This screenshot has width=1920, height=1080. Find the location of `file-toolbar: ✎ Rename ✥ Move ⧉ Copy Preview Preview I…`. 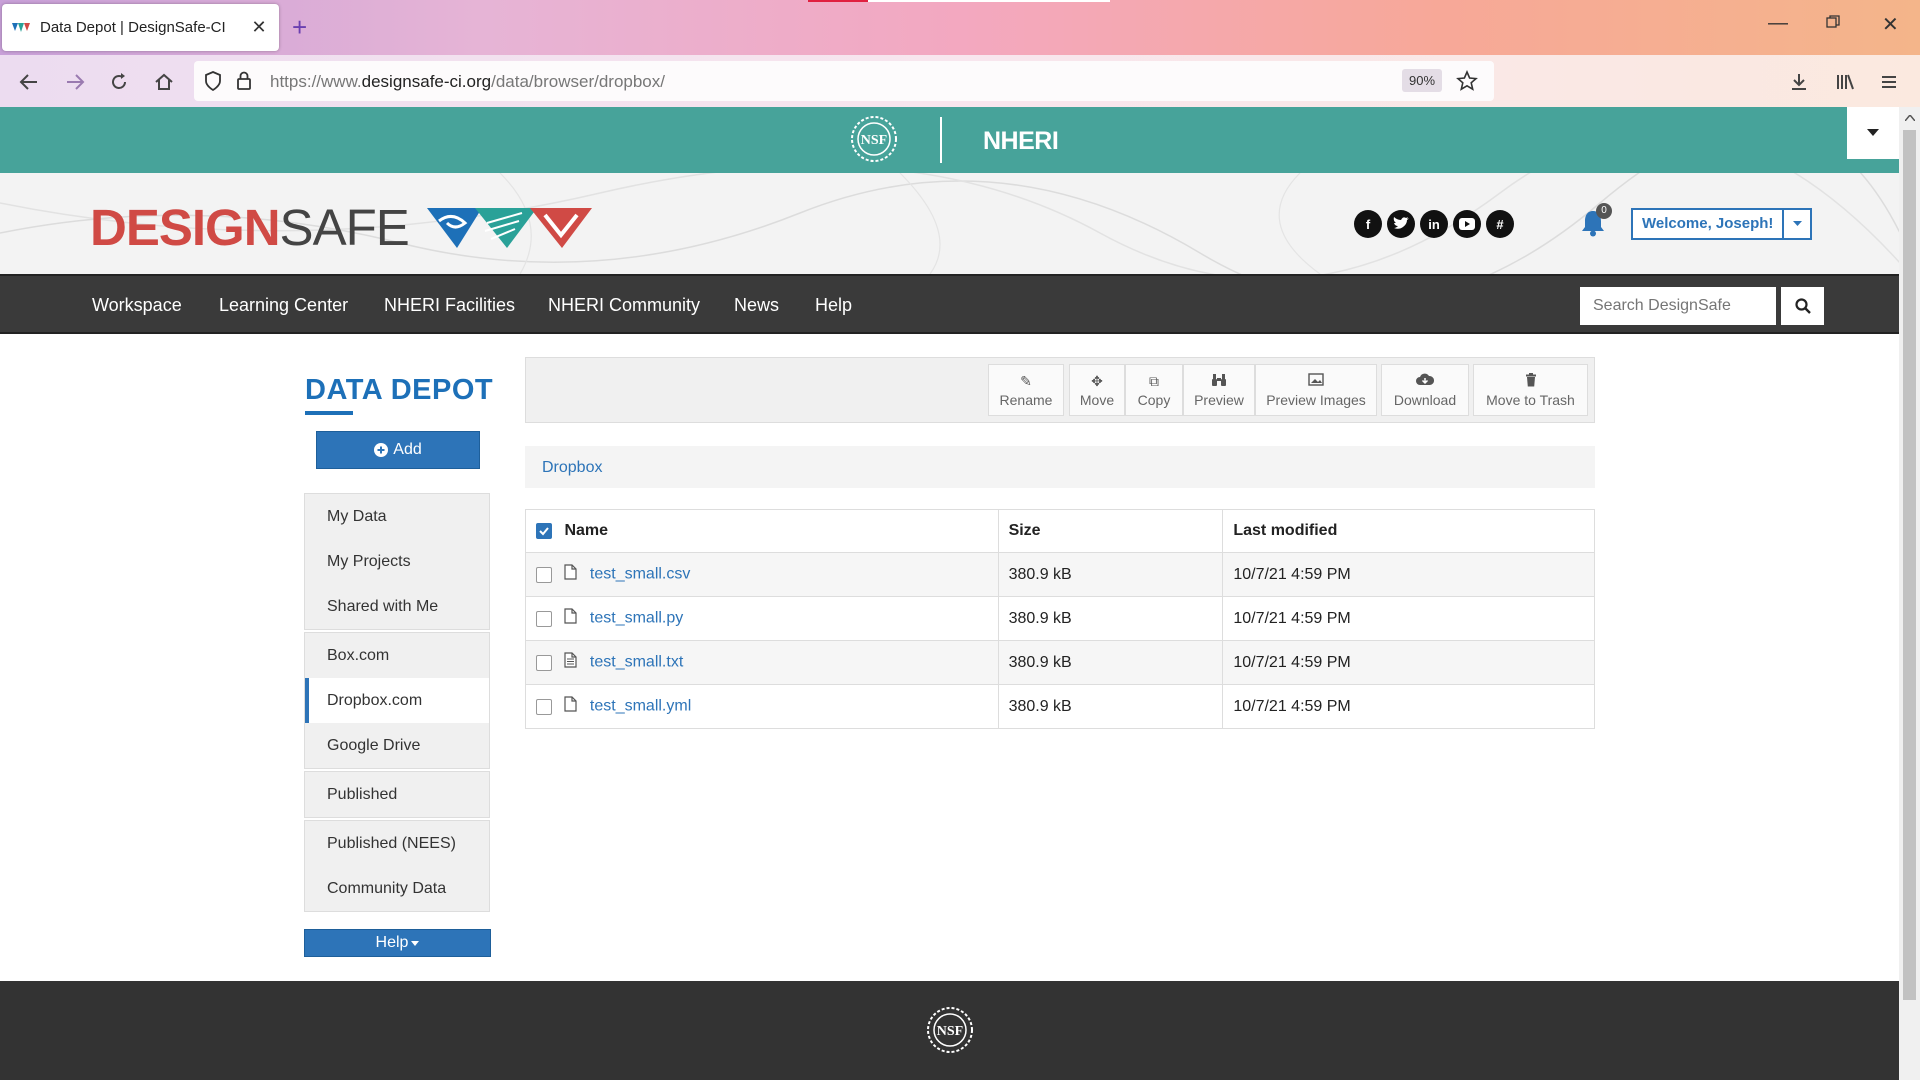

file-toolbar: ✎ Rename ✥ Move ⧉ Copy Preview Preview I… is located at coordinates (1060, 390).